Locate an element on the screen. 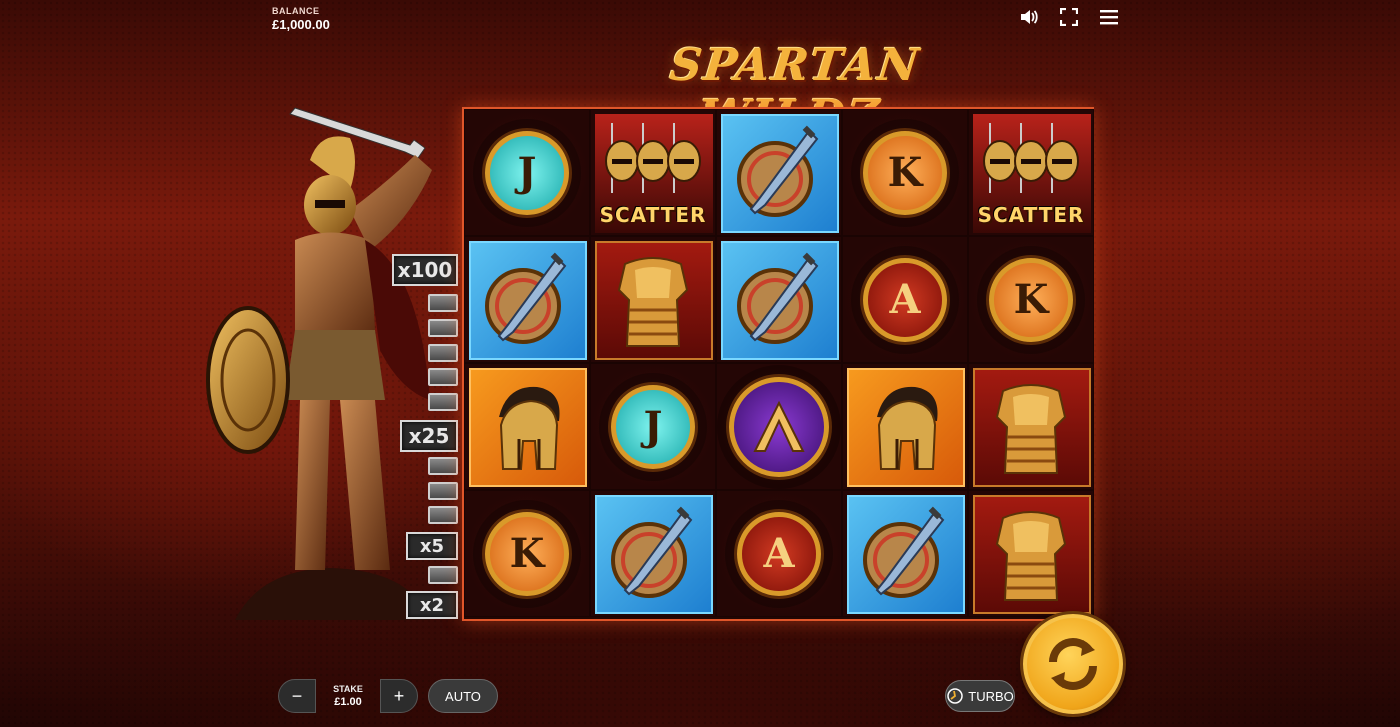  stake-control: − STAKE £1.00 + is located at coordinates (348, 696).